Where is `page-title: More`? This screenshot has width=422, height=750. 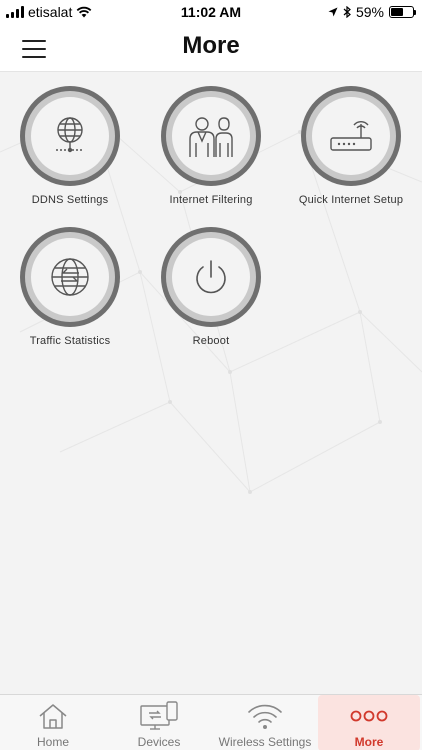 page-title: More is located at coordinates (211, 45).